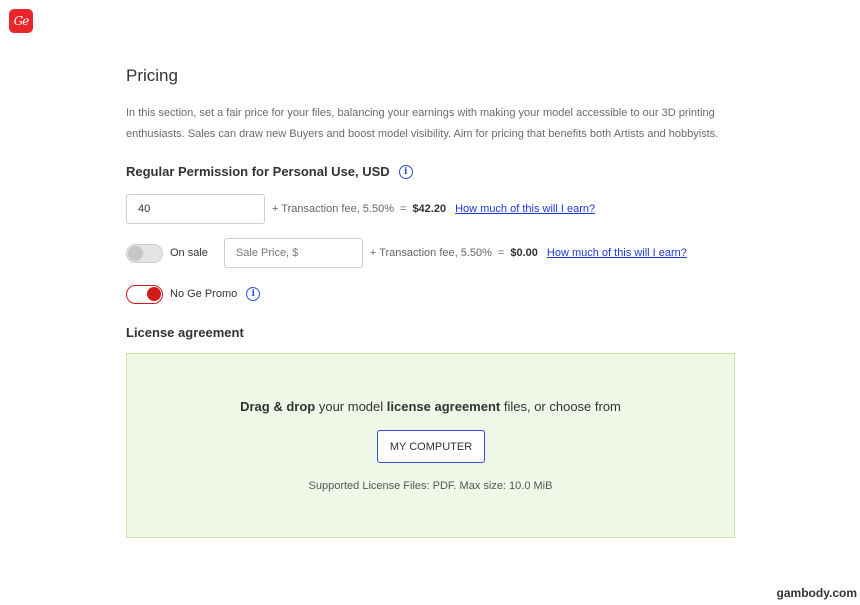 Image resolution: width=860 pixels, height=605 pixels. What do you see at coordinates (333, 209) in the screenshot?
I see `transaction-fee-text: + Transaction fee, 5.50%` at bounding box center [333, 209].